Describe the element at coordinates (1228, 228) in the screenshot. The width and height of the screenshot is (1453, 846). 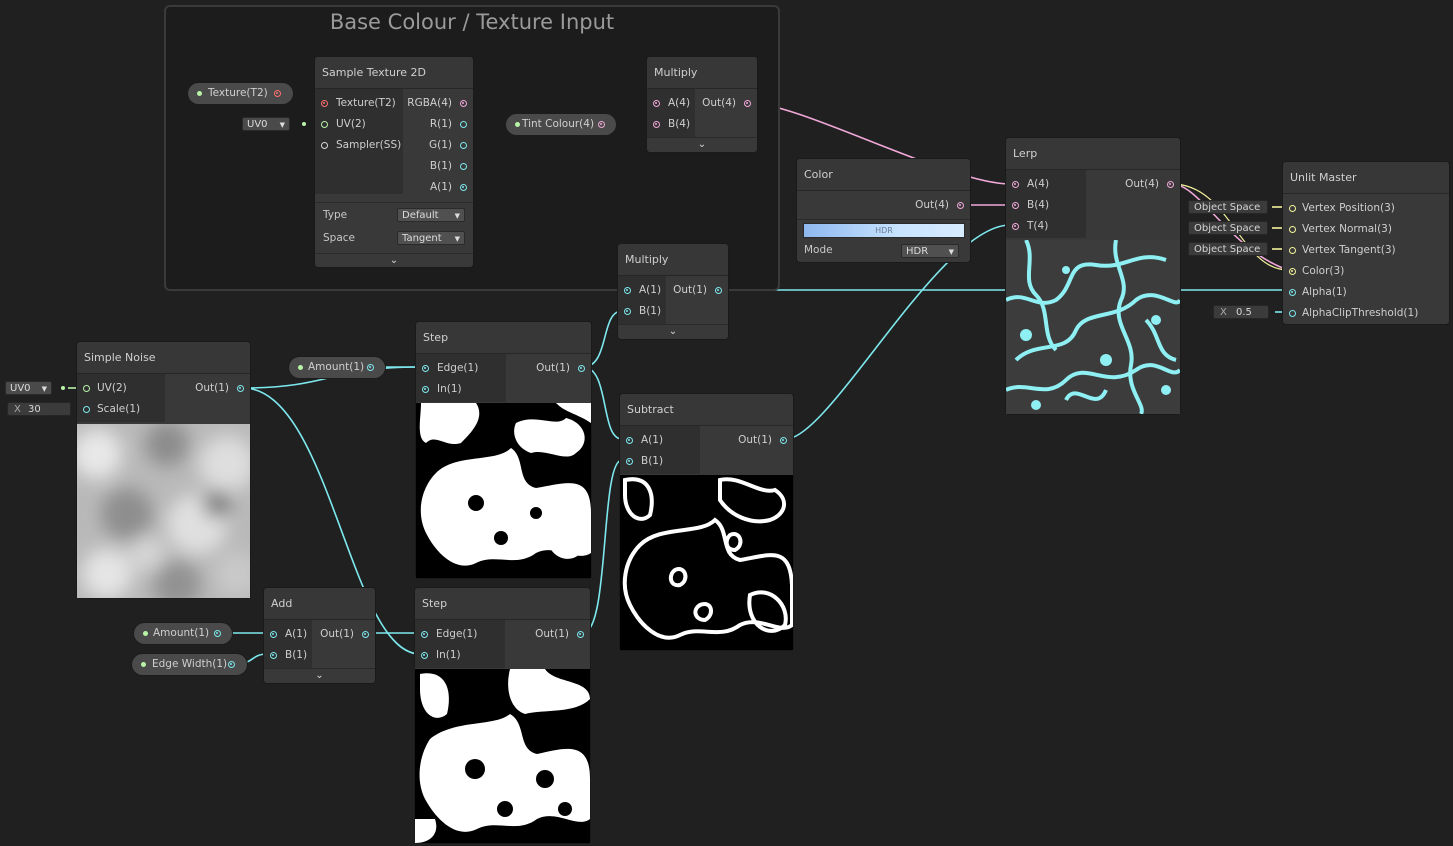
I see `vertex-normal-space-field: Object Space` at that location.